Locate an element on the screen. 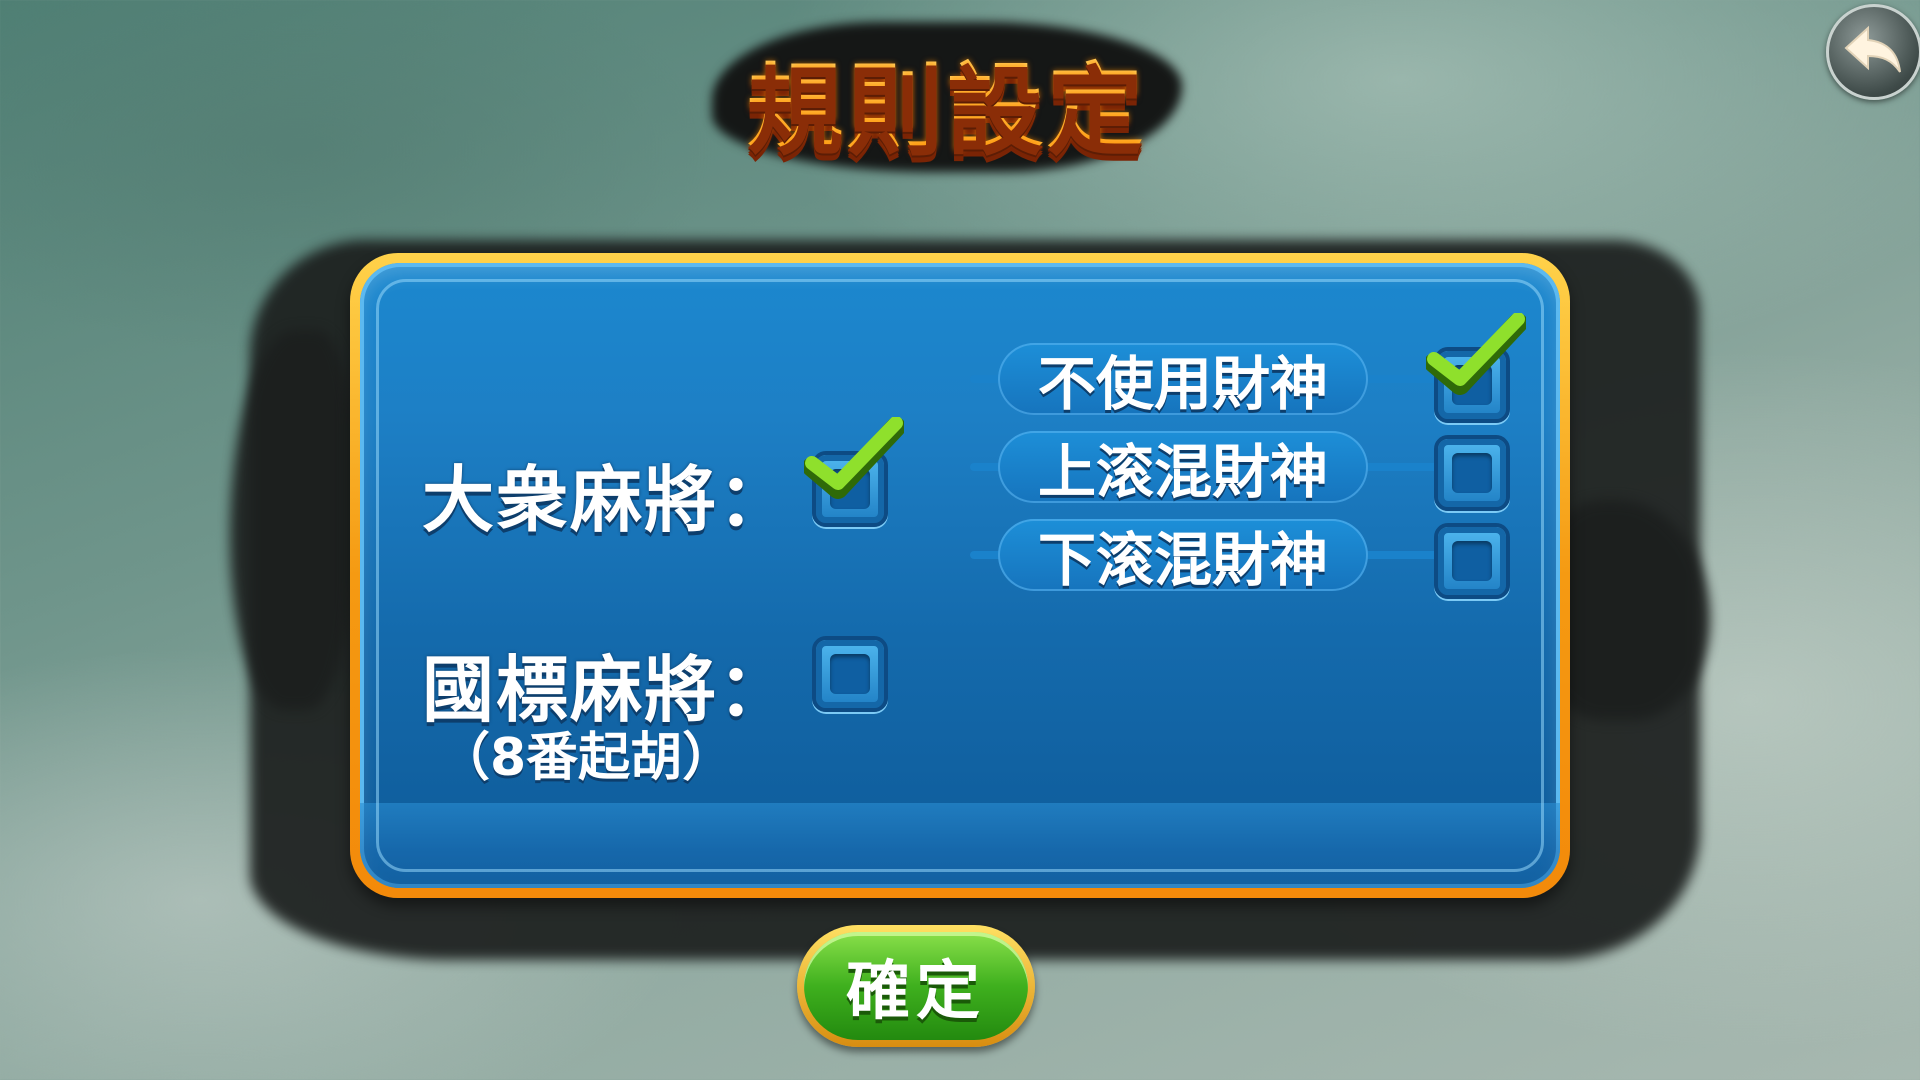  option-no-wild-checkbox is located at coordinates (1476, 368).